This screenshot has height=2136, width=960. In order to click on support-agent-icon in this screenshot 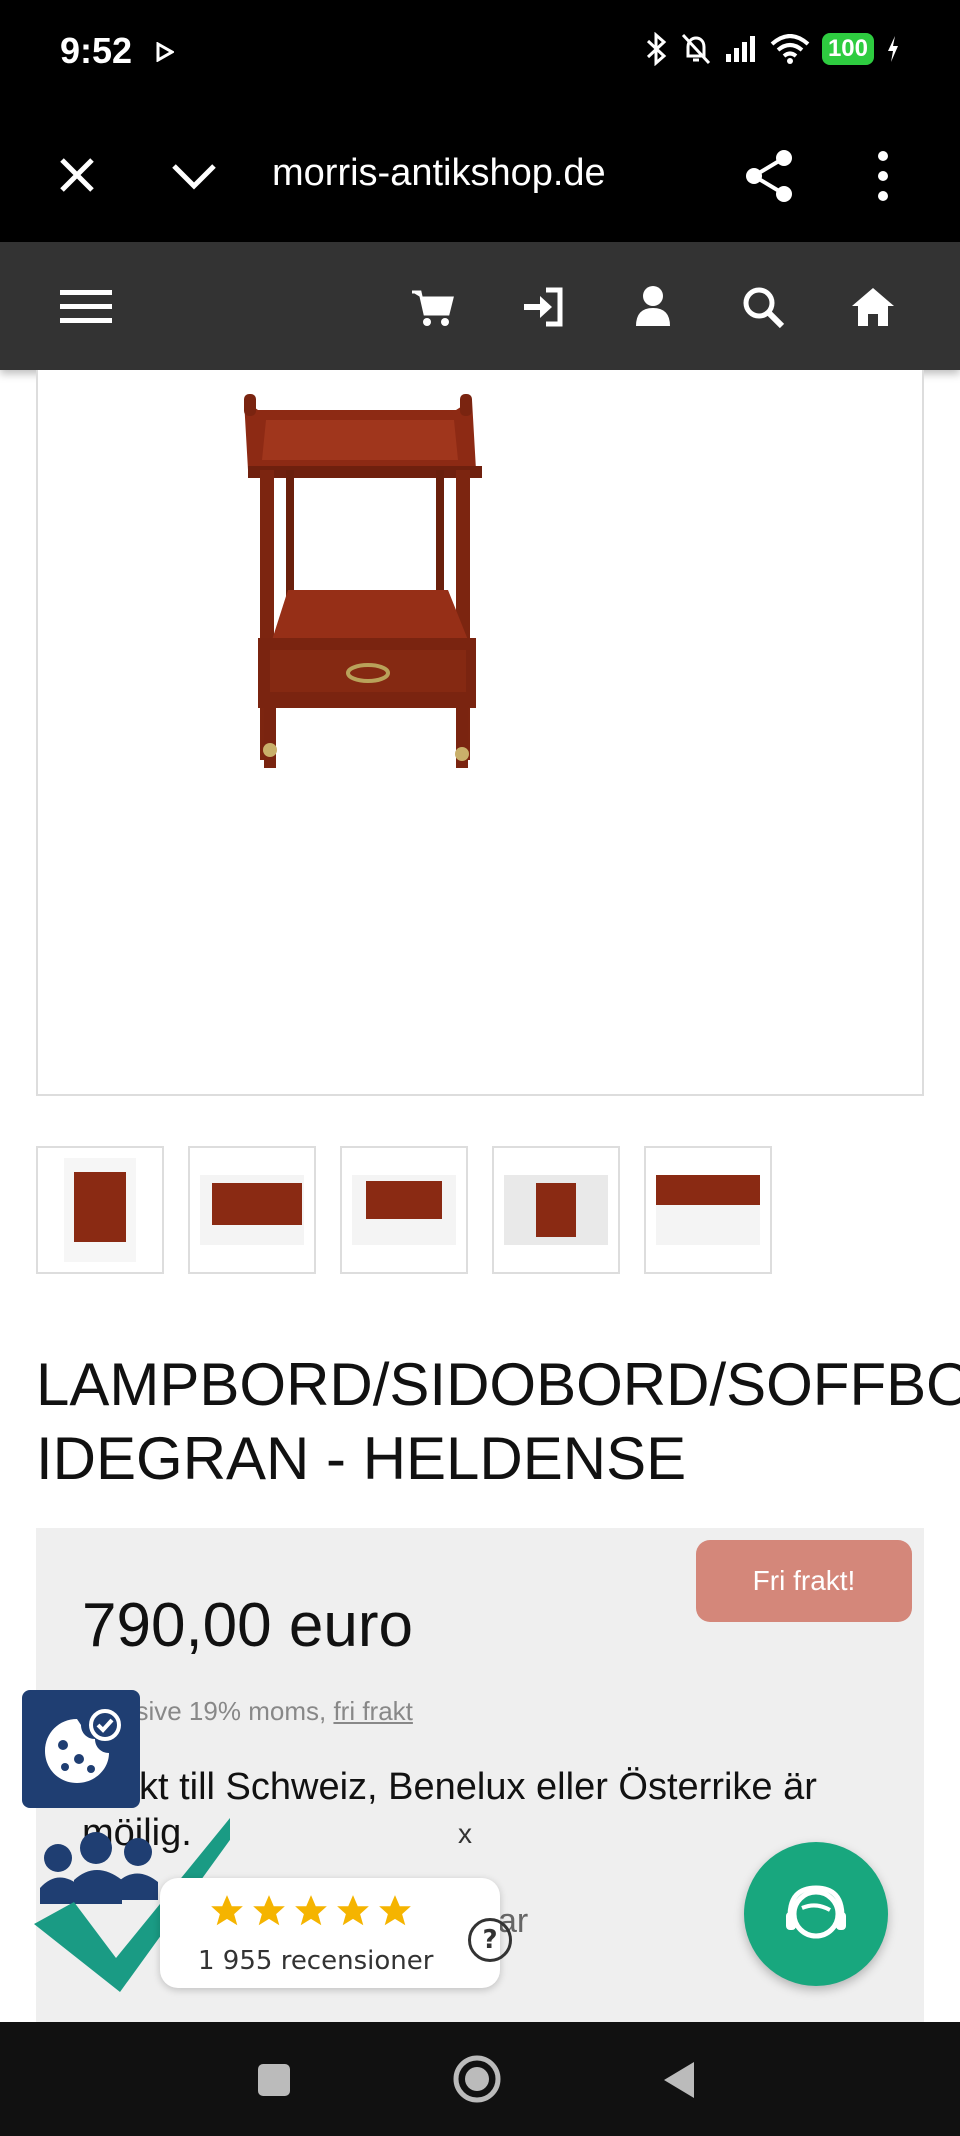, I will do `click(816, 1912)`.